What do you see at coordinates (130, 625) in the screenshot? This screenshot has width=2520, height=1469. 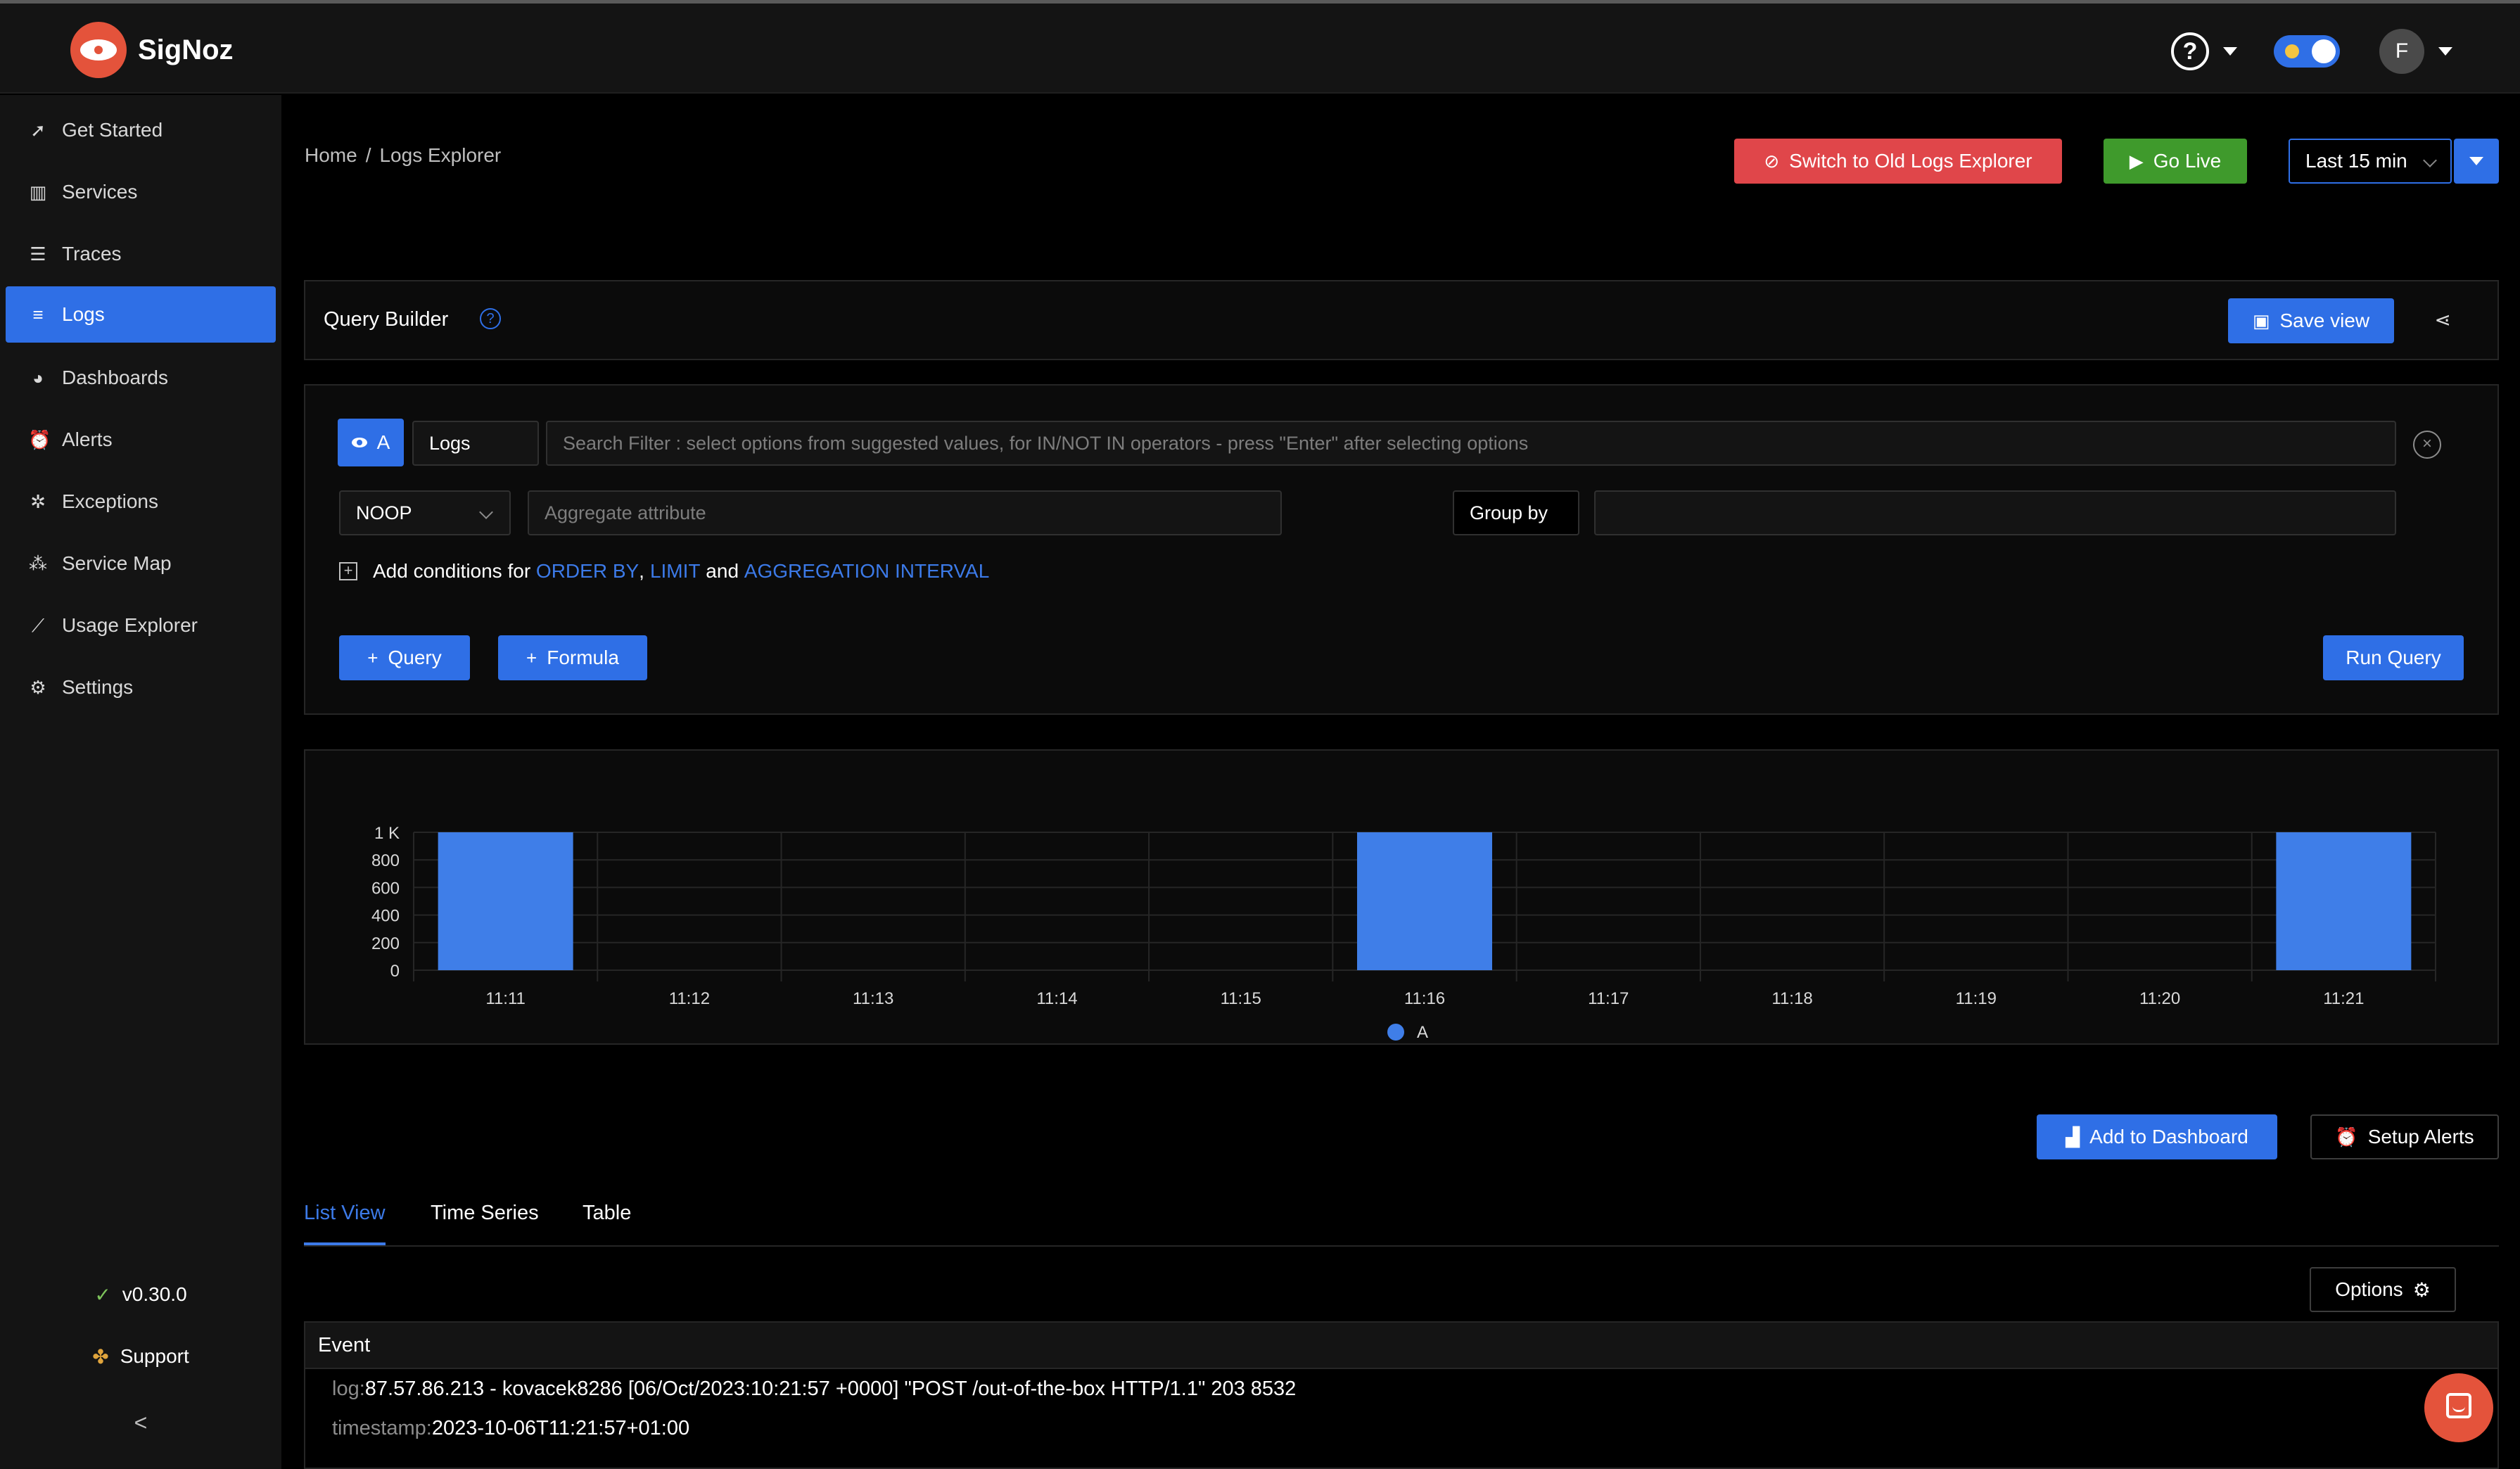 I see `sidebar-item-label: Usage Explorer` at bounding box center [130, 625].